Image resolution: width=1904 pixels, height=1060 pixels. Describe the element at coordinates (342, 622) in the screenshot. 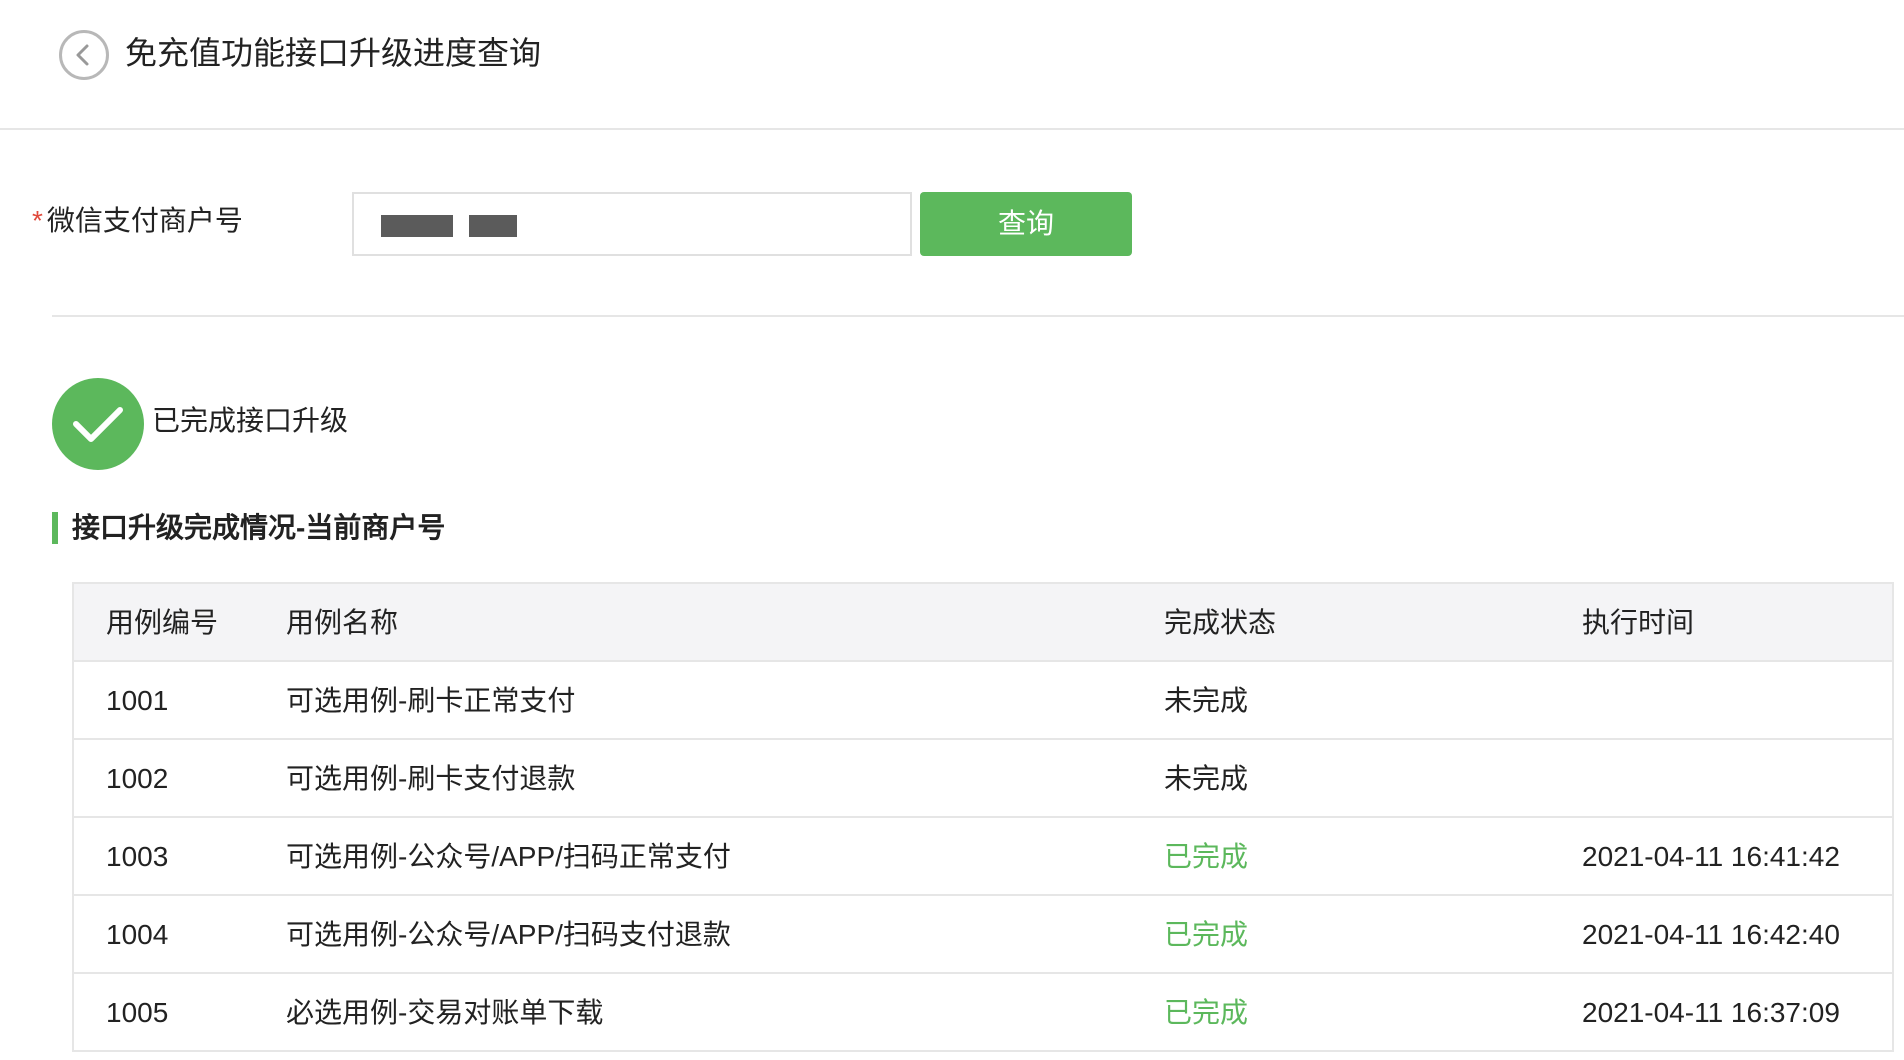

I see `header-case-name: 用例名称` at that location.